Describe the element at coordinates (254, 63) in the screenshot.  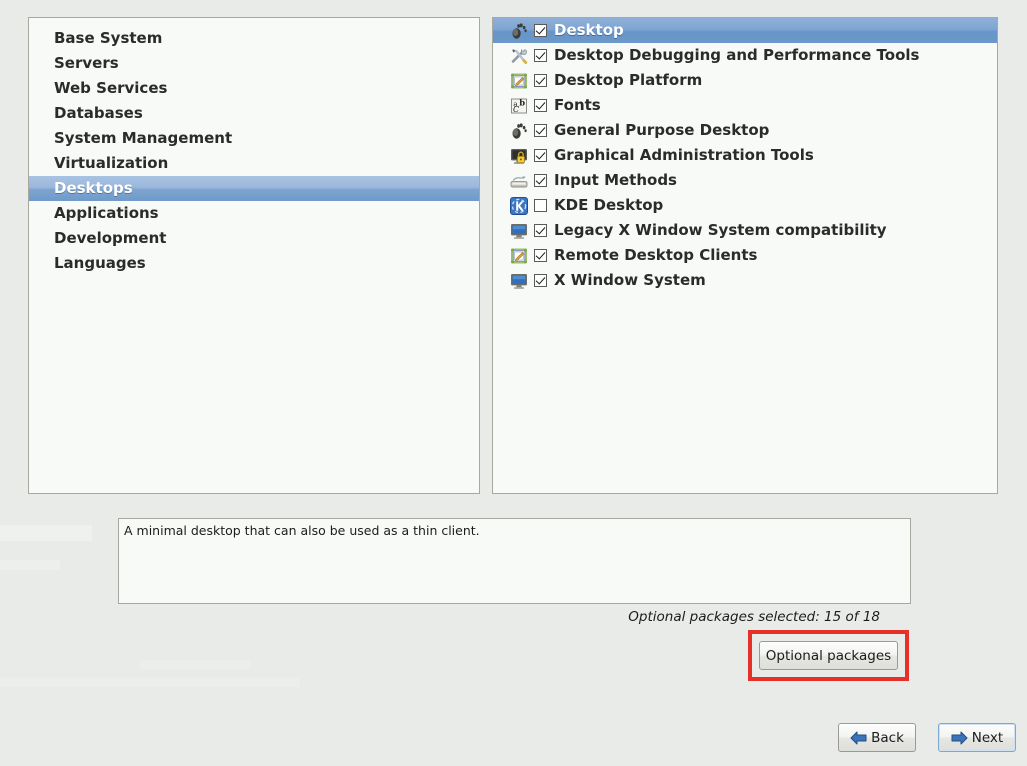
I see `group-item-servers: Servers` at that location.